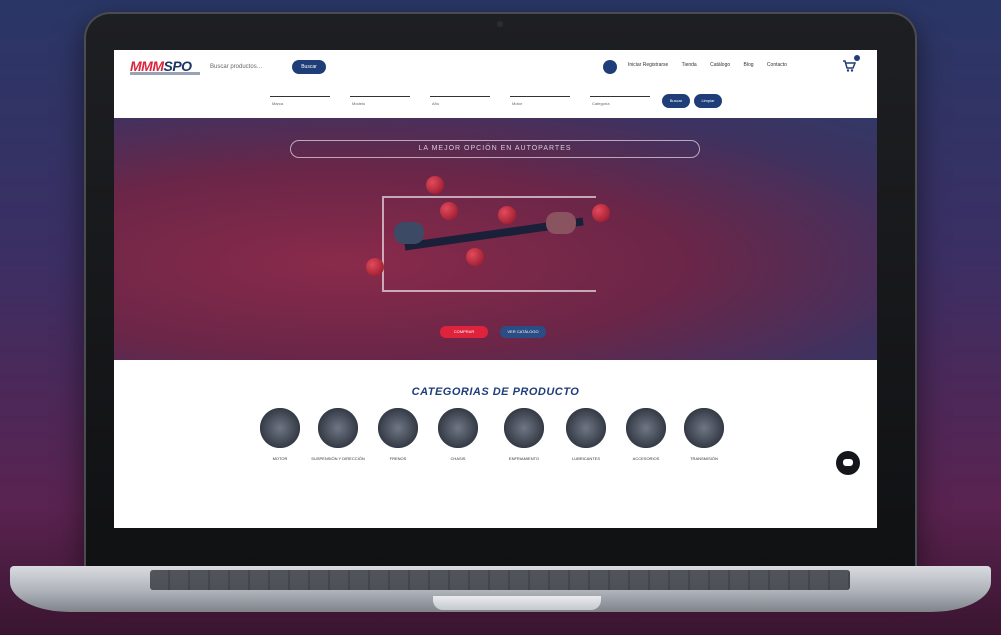 The image size is (1001, 635). What do you see at coordinates (409, 233) in the screenshot?
I see `axle-boot-left` at bounding box center [409, 233].